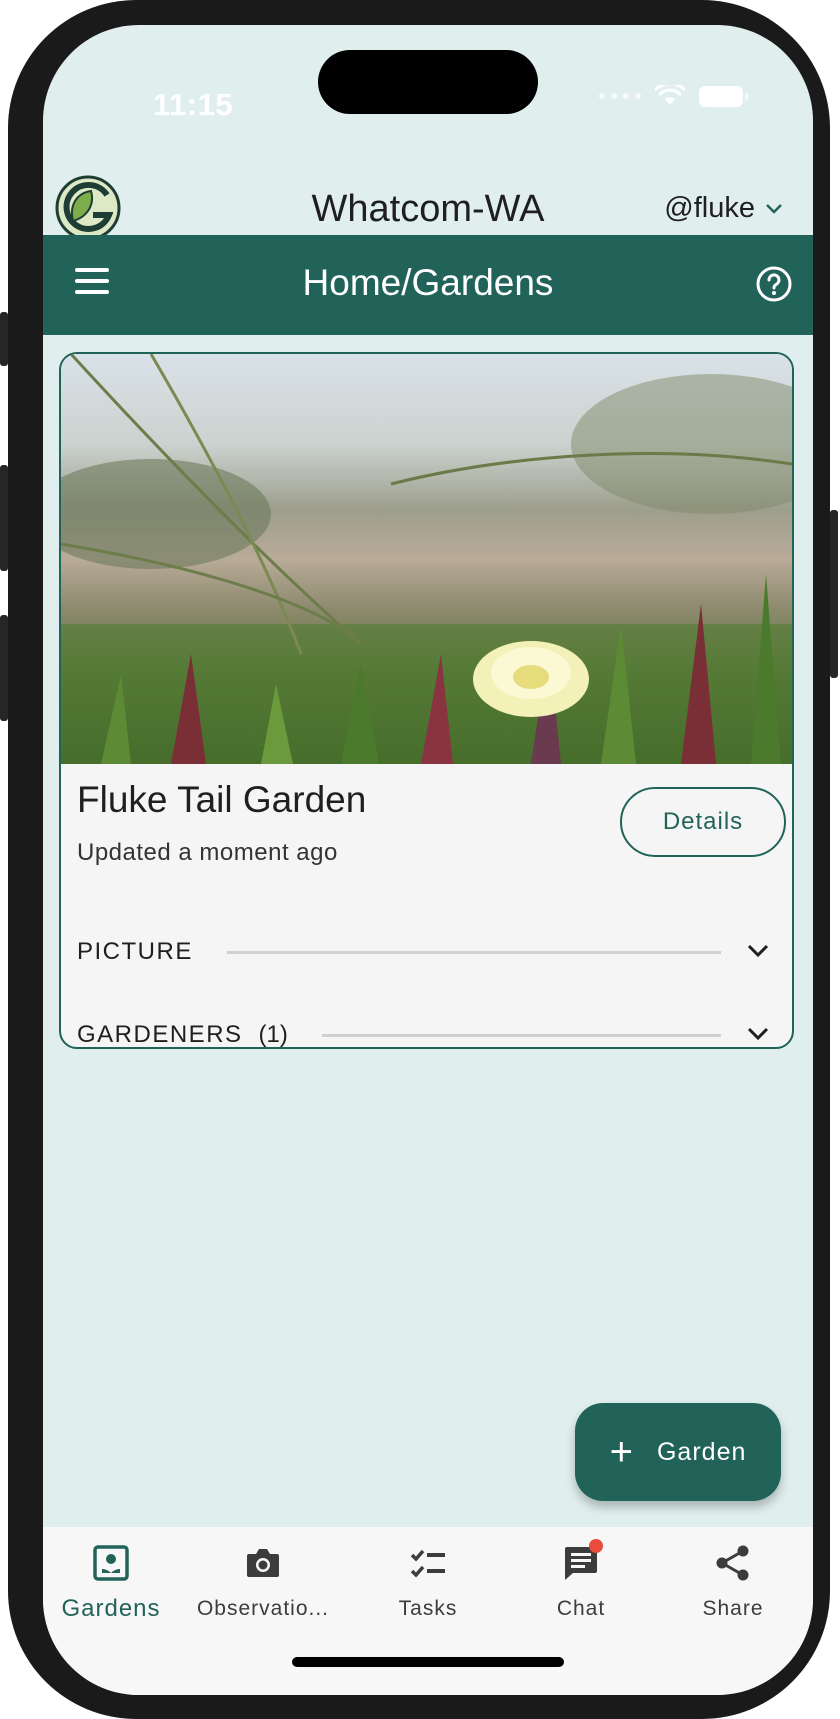 The image size is (840, 1719). Describe the element at coordinates (428, 1563) in the screenshot. I see `checklist-icon` at that location.